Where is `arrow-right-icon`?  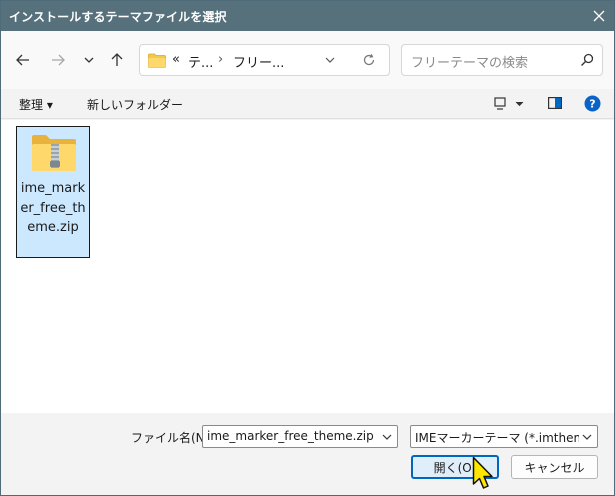 arrow-right-icon is located at coordinates (58, 60).